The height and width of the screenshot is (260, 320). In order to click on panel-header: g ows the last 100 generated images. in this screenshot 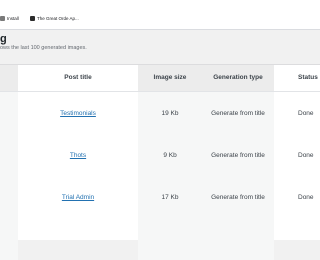, I will do `click(160, 48)`.